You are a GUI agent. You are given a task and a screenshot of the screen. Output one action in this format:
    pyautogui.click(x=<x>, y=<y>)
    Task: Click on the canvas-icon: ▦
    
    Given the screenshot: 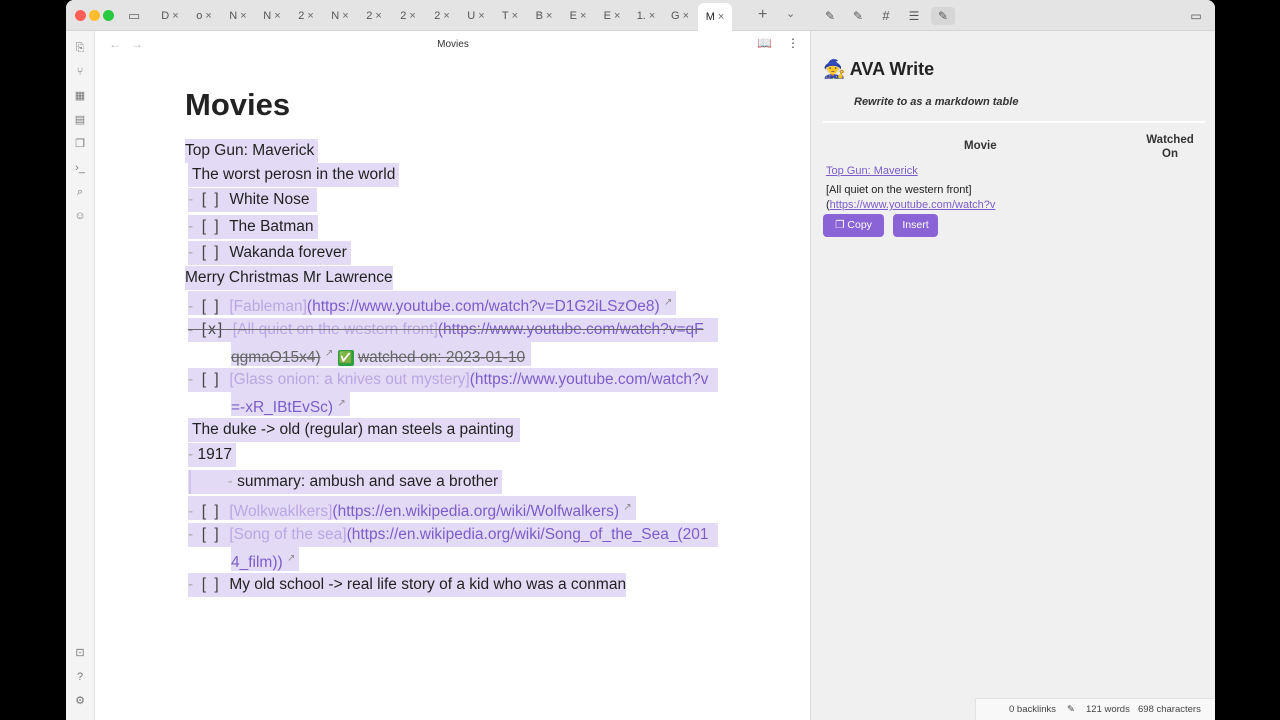 What is the action you would take?
    pyautogui.click(x=80, y=96)
    